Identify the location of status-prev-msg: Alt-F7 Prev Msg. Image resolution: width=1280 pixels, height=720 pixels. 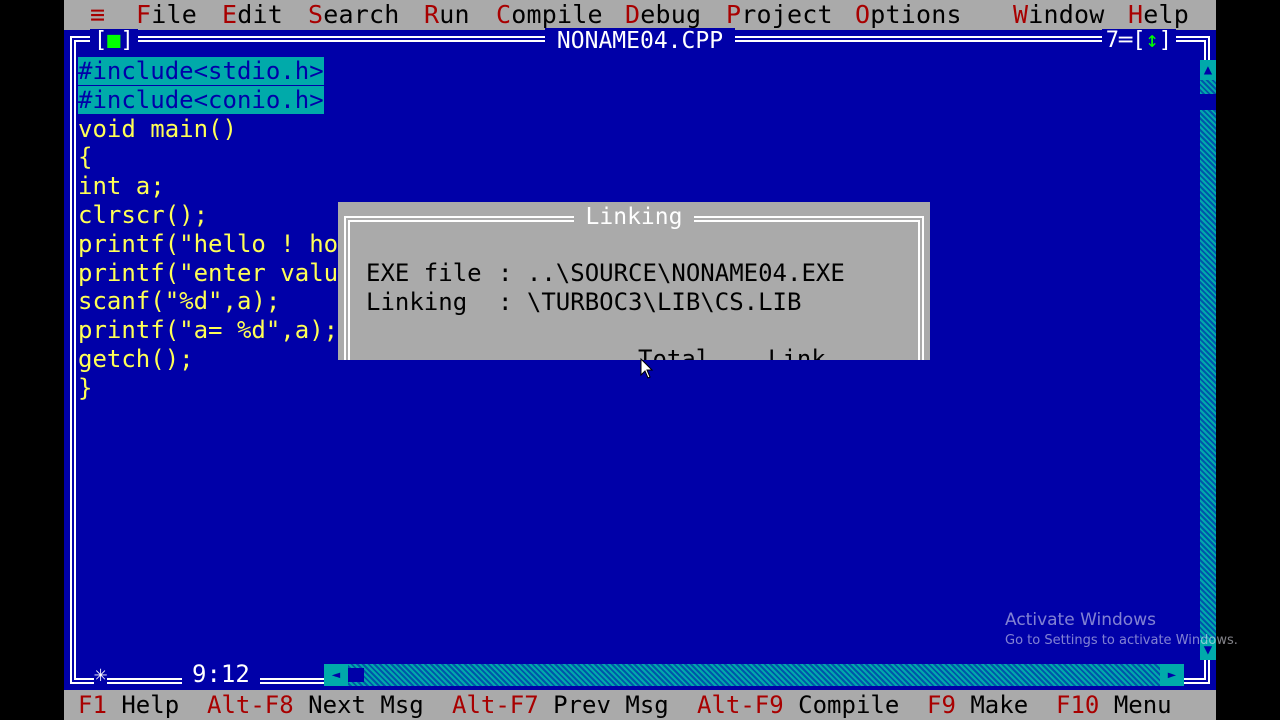
(560, 705).